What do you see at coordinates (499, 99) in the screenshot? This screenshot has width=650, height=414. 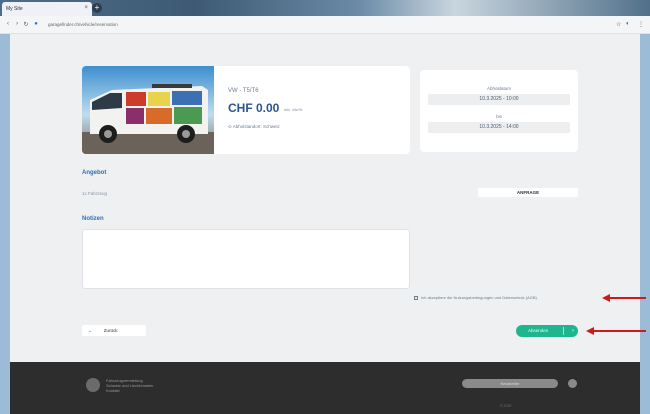 I see `pickup-date-field: 10.3.2025 - 10:00` at bounding box center [499, 99].